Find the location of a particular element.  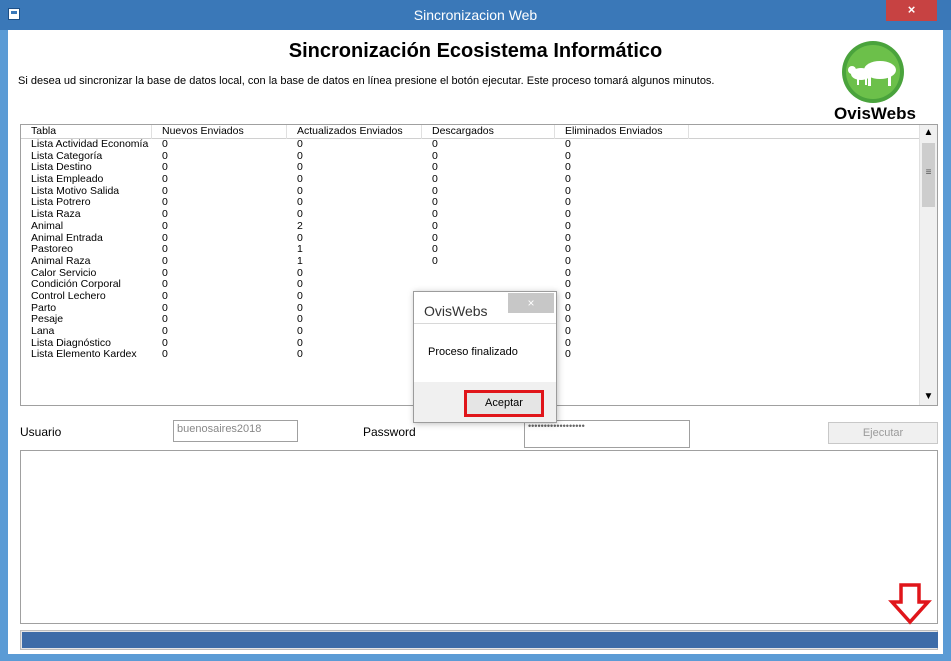

table-row: Pastoreo 0 1 0 0 is located at coordinates (470, 249).